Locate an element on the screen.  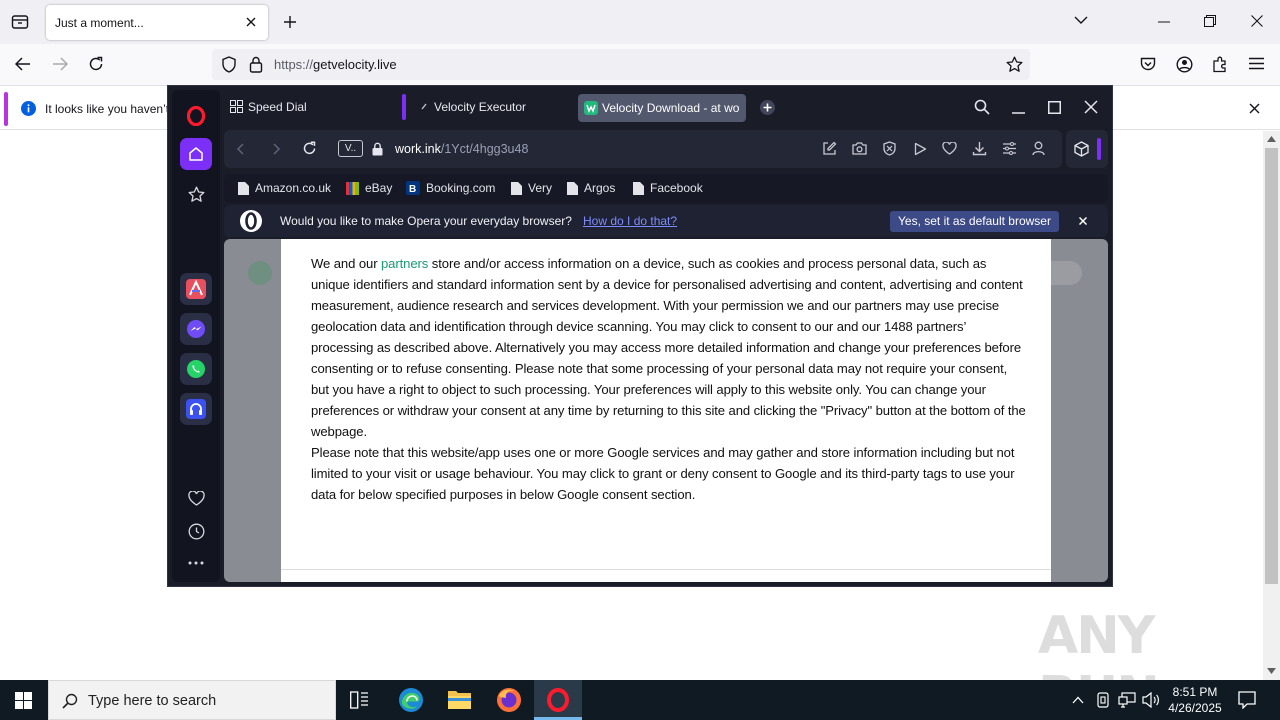
opera-logo-icon is located at coordinates (196, 116).